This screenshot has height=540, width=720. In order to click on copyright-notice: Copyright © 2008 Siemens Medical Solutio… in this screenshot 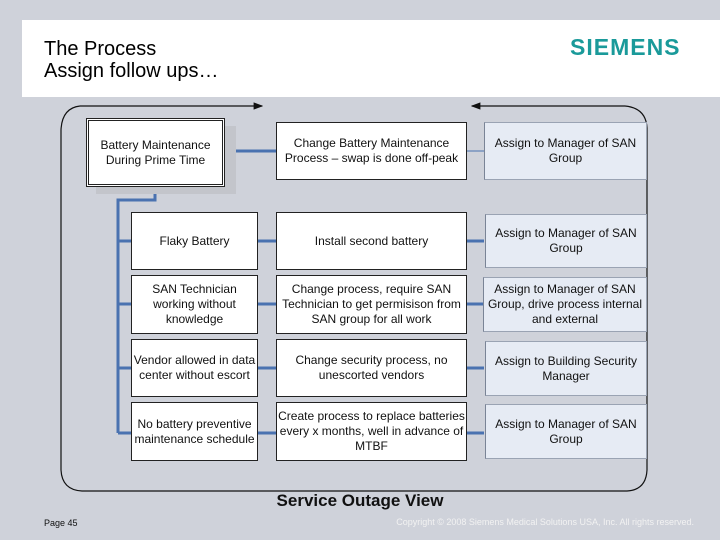, I will do `click(545, 522)`.